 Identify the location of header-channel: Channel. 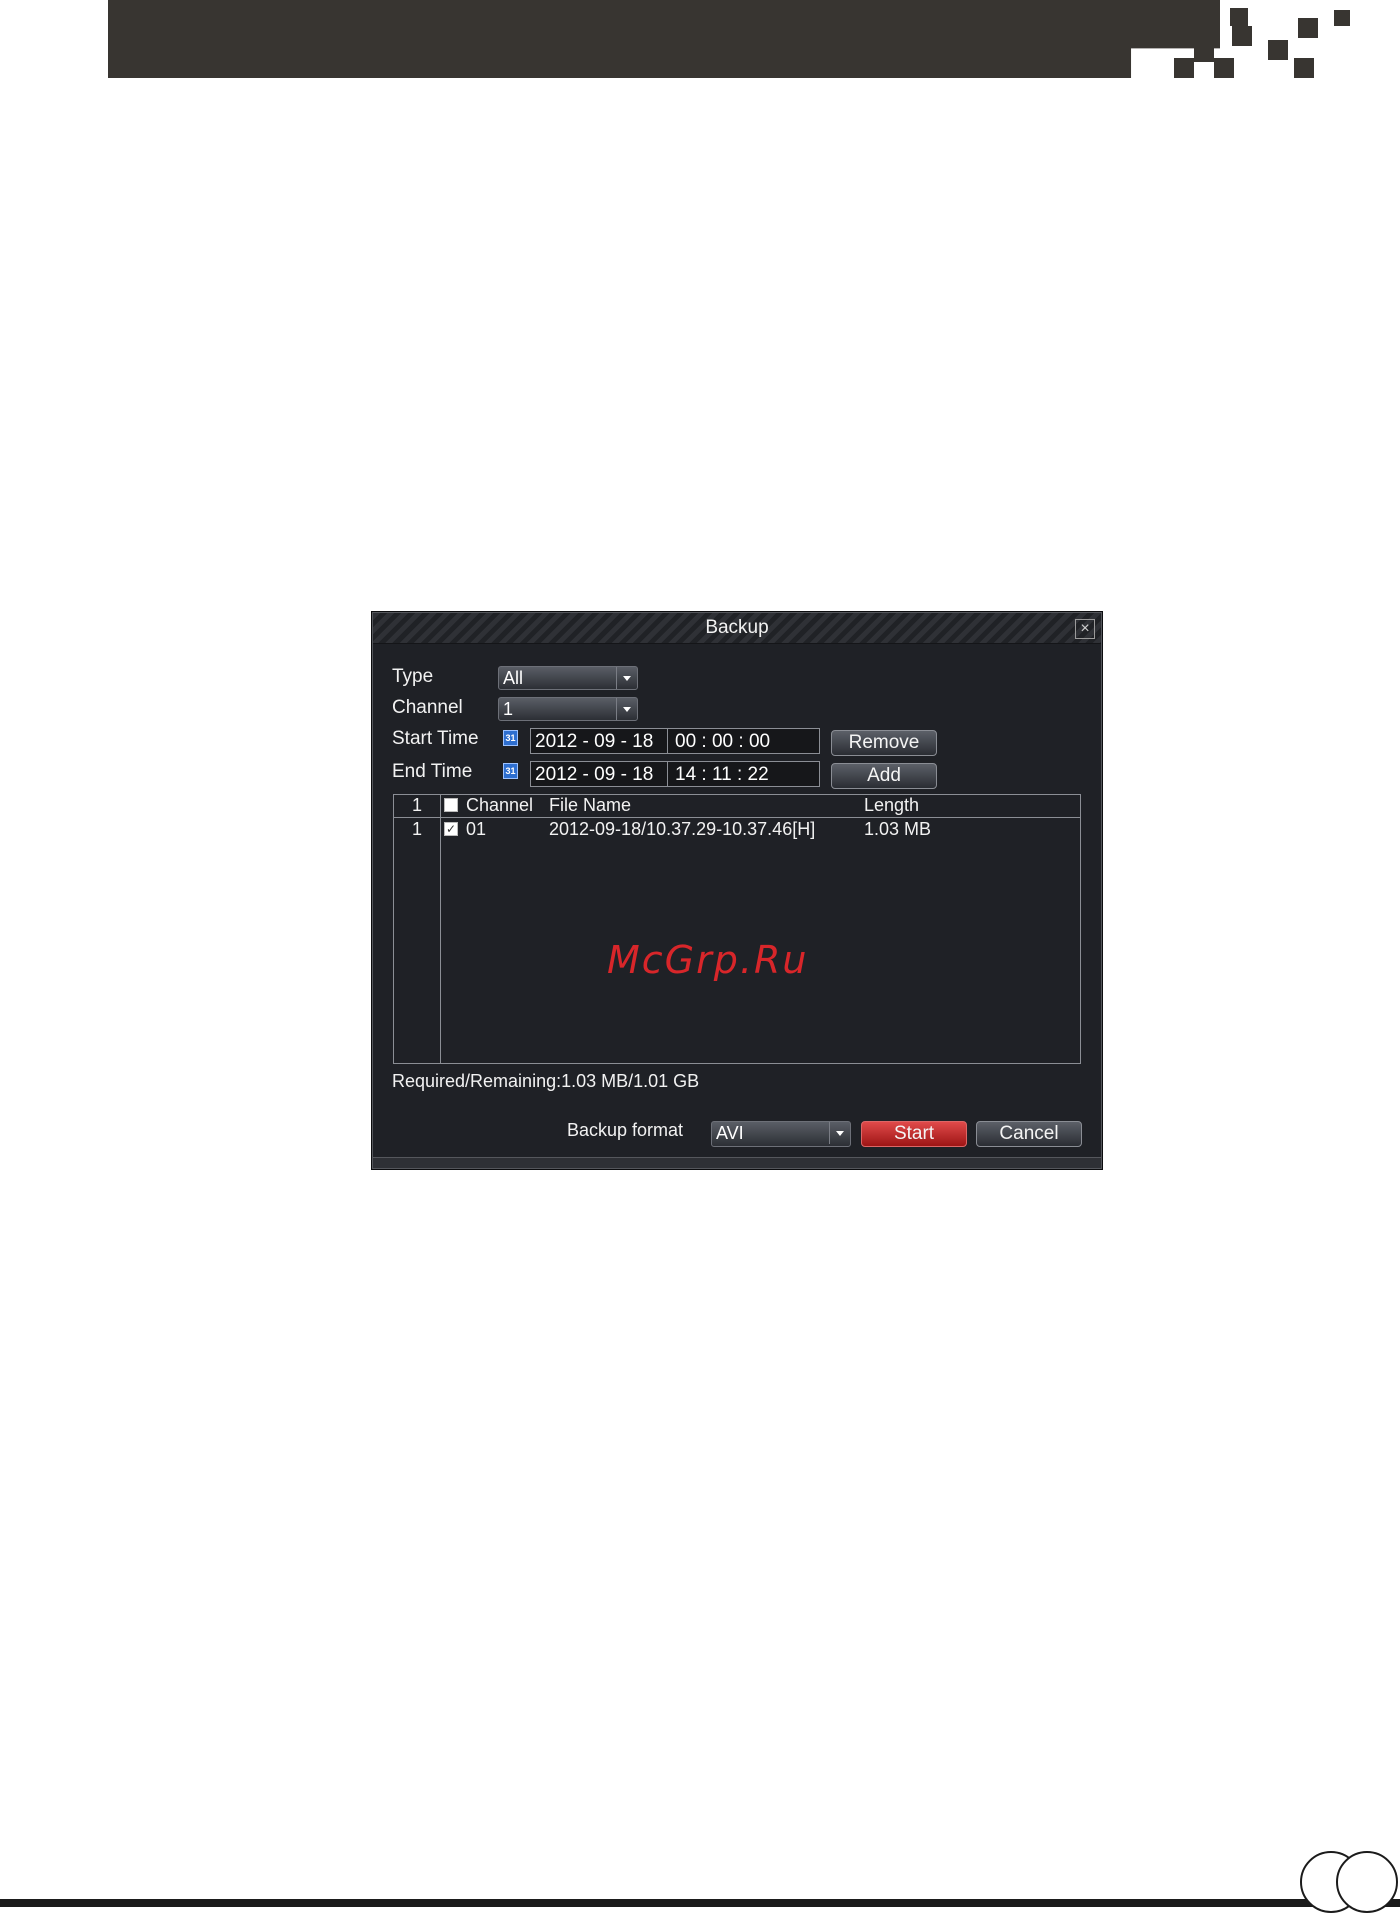
(500, 805).